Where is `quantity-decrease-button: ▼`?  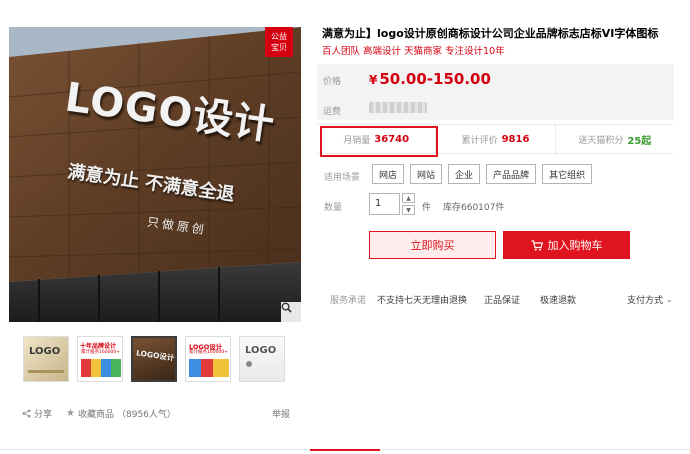 quantity-decrease-button: ▼ is located at coordinates (408, 210).